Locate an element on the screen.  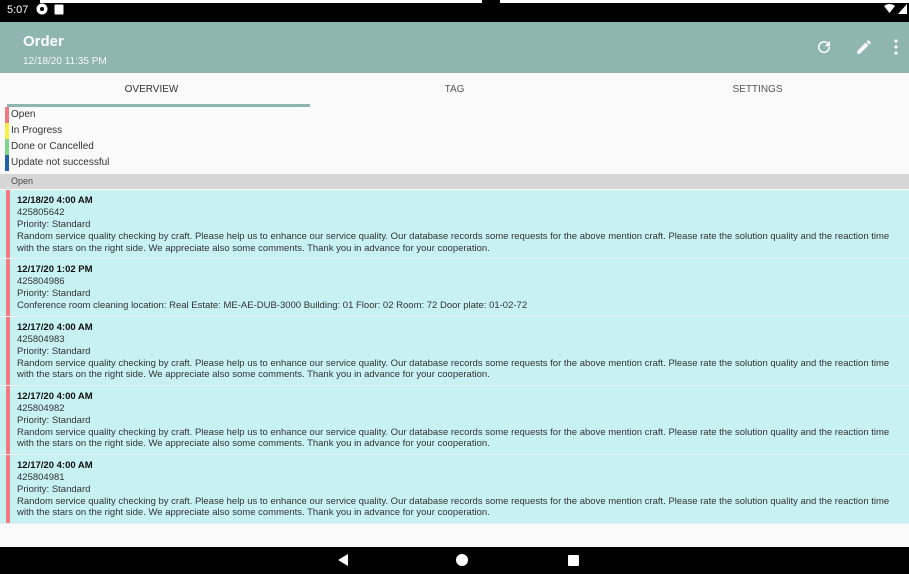
page-title: Order is located at coordinates (43, 41).